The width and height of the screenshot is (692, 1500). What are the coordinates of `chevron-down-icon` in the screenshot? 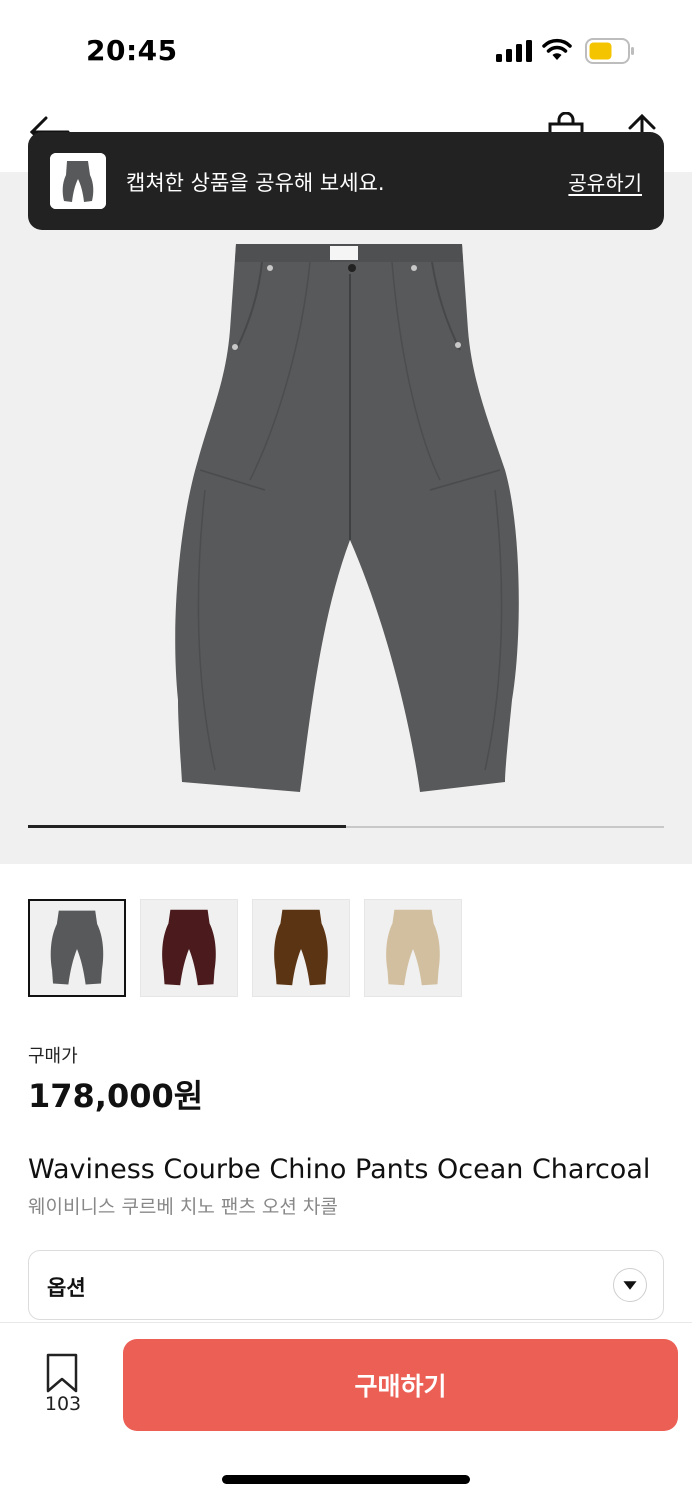 It's located at (630, 1285).